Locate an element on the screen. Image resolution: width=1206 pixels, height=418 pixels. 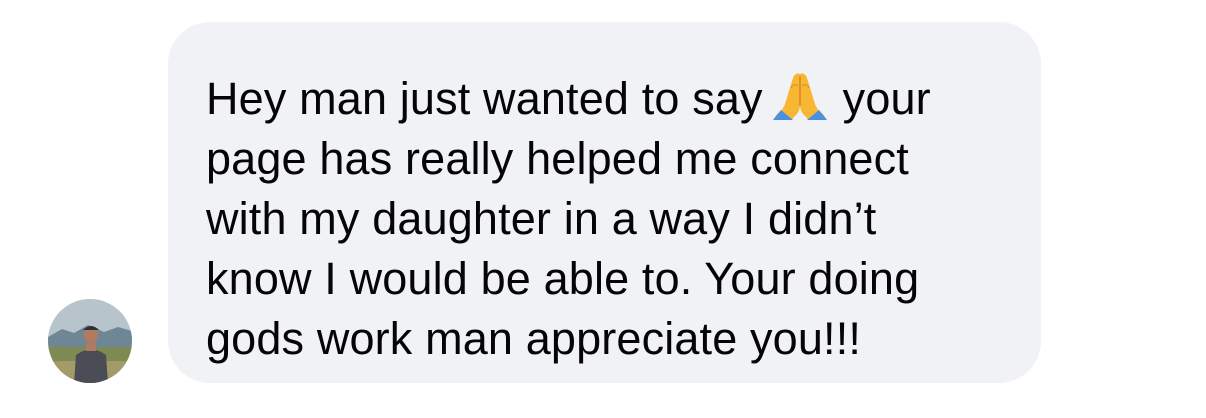
message-text-before-emoji: Hey man just wanted to say is located at coordinates (484, 98).